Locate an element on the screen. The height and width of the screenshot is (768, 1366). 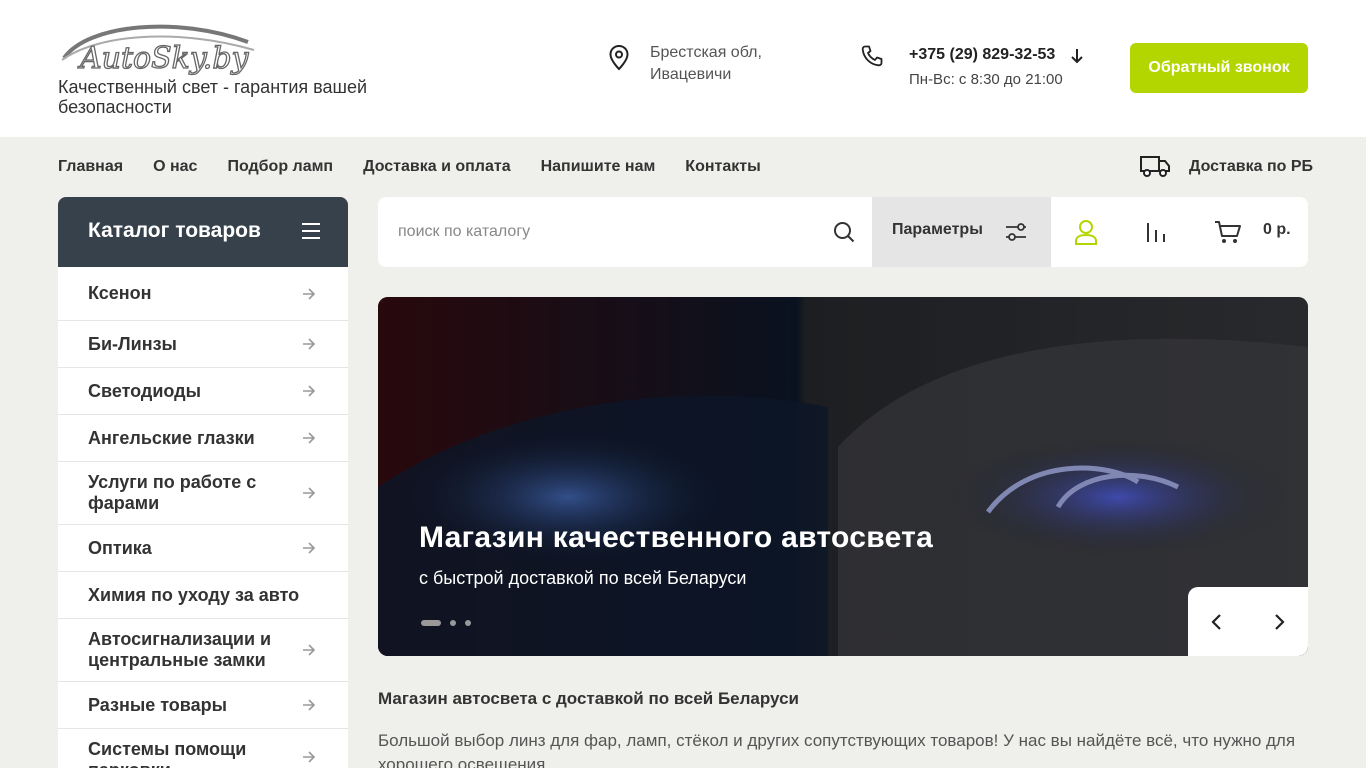
catalog-item-label: Ксенон is located at coordinates (120, 293).